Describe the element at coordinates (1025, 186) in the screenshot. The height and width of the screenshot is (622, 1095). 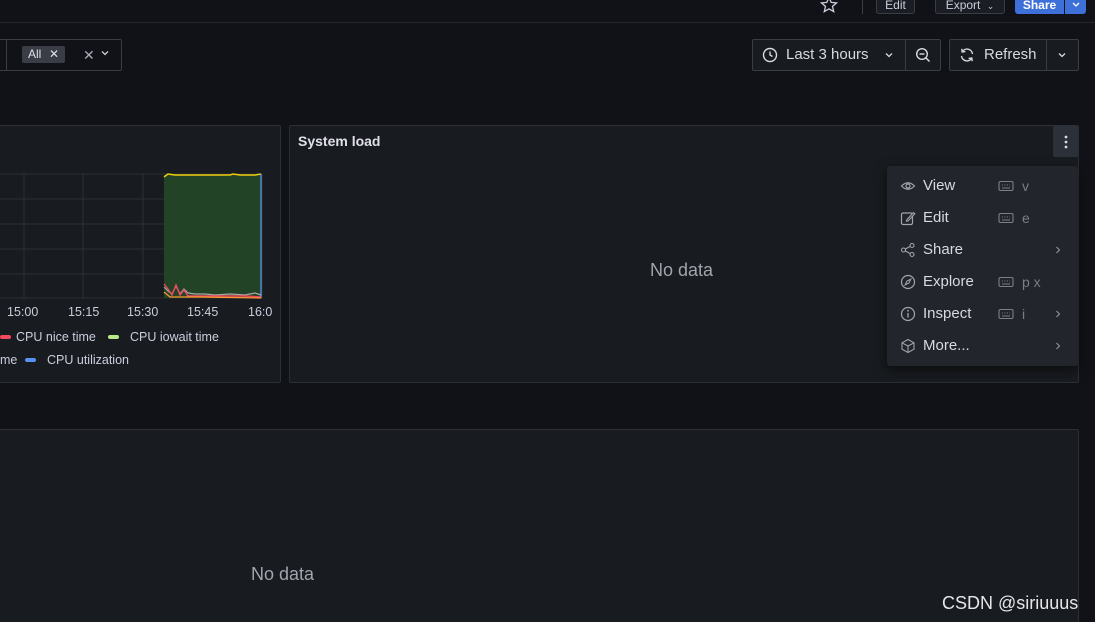
I see `shortcut-key: v` at that location.